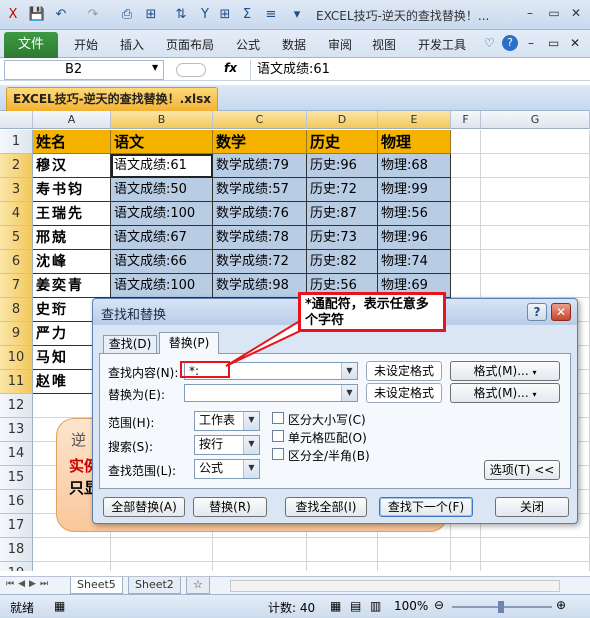 This screenshot has width=590, height=618. I want to click on name-cell: 穆汉, so click(72, 166).